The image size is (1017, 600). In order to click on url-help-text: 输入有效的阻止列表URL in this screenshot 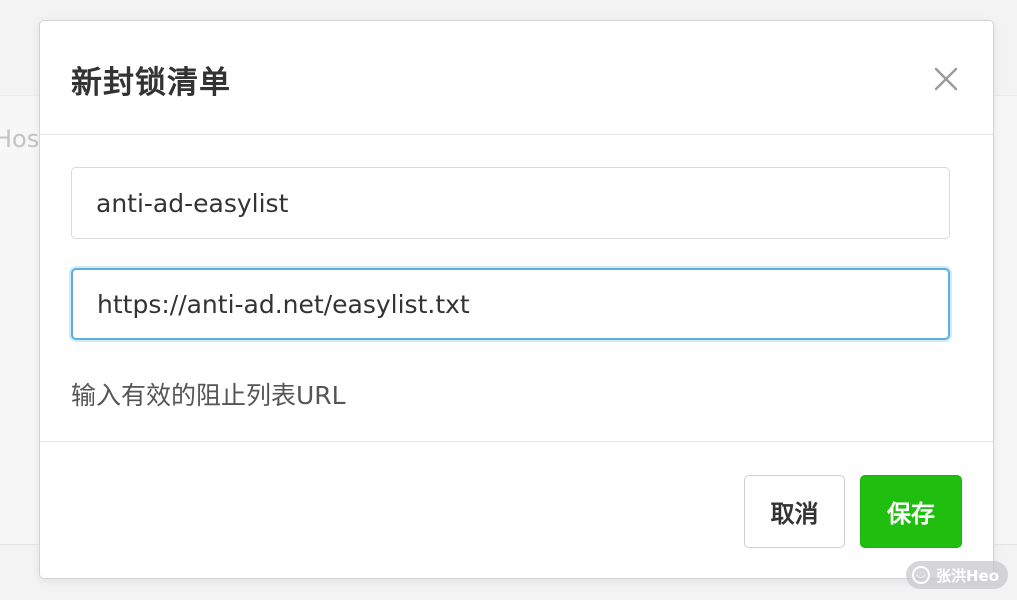, I will do `click(208, 395)`.